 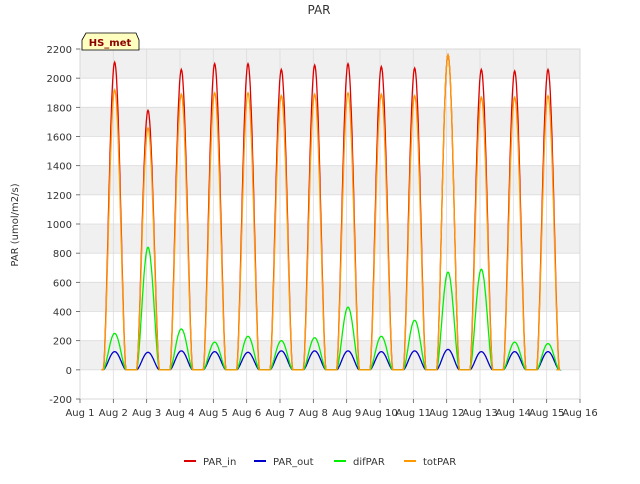 What do you see at coordinates (439, 462) in the screenshot?
I see `legend-label: totPAR` at bounding box center [439, 462].